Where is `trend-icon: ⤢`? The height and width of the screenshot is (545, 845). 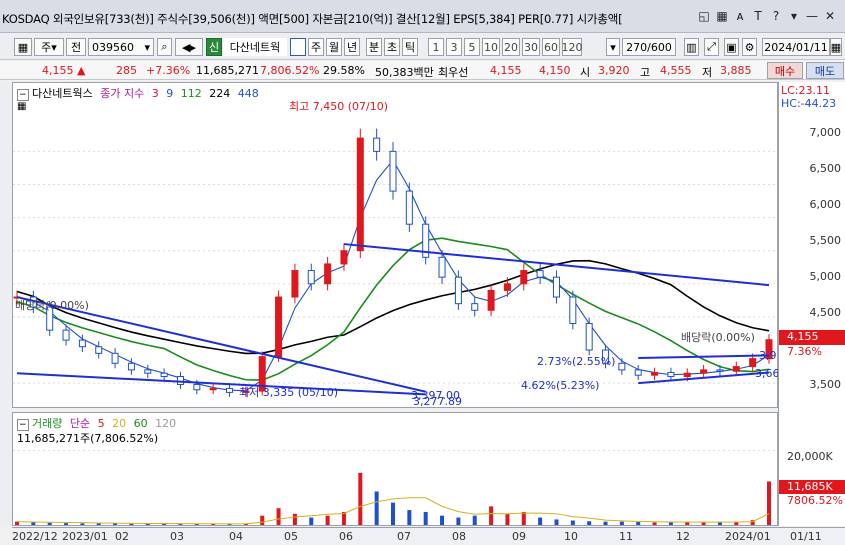 trend-icon: ⤢ is located at coordinates (711, 47).